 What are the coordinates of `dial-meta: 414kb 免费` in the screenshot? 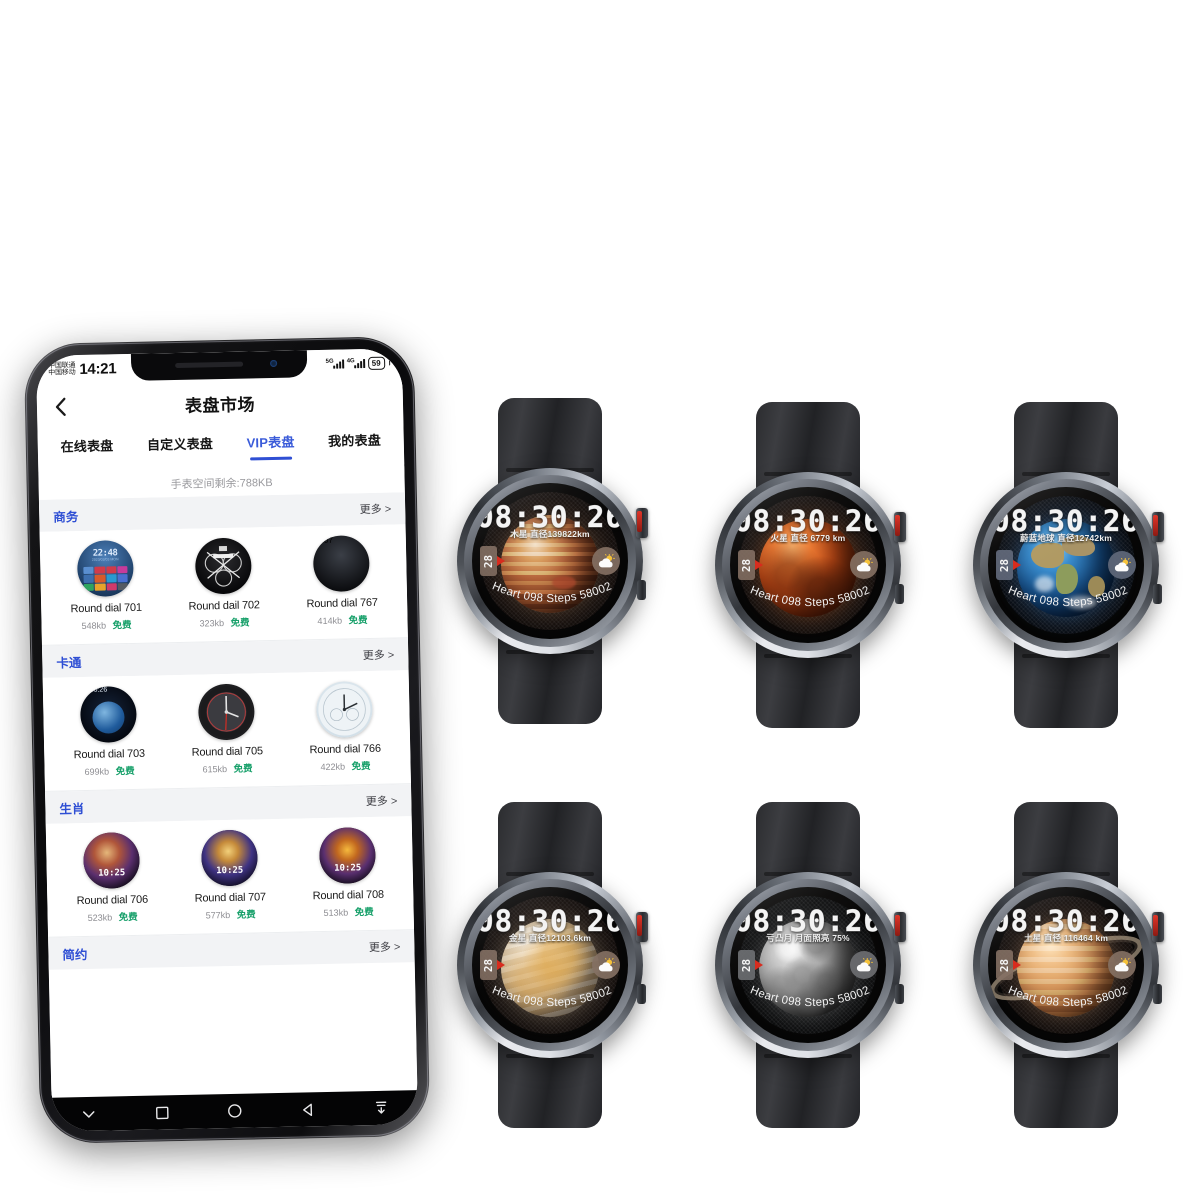 It's located at (342, 619).